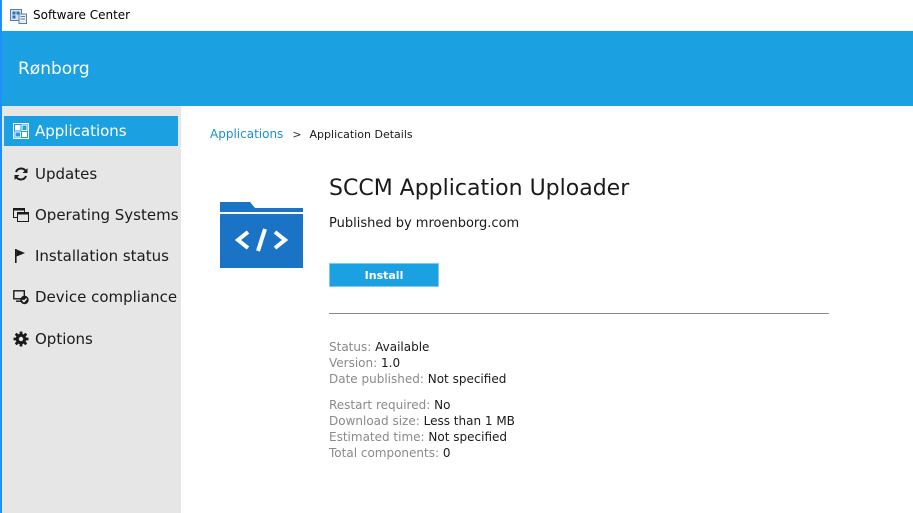 The height and width of the screenshot is (513, 913). What do you see at coordinates (350, 347) in the screenshot?
I see `detail-key: Status:` at bounding box center [350, 347].